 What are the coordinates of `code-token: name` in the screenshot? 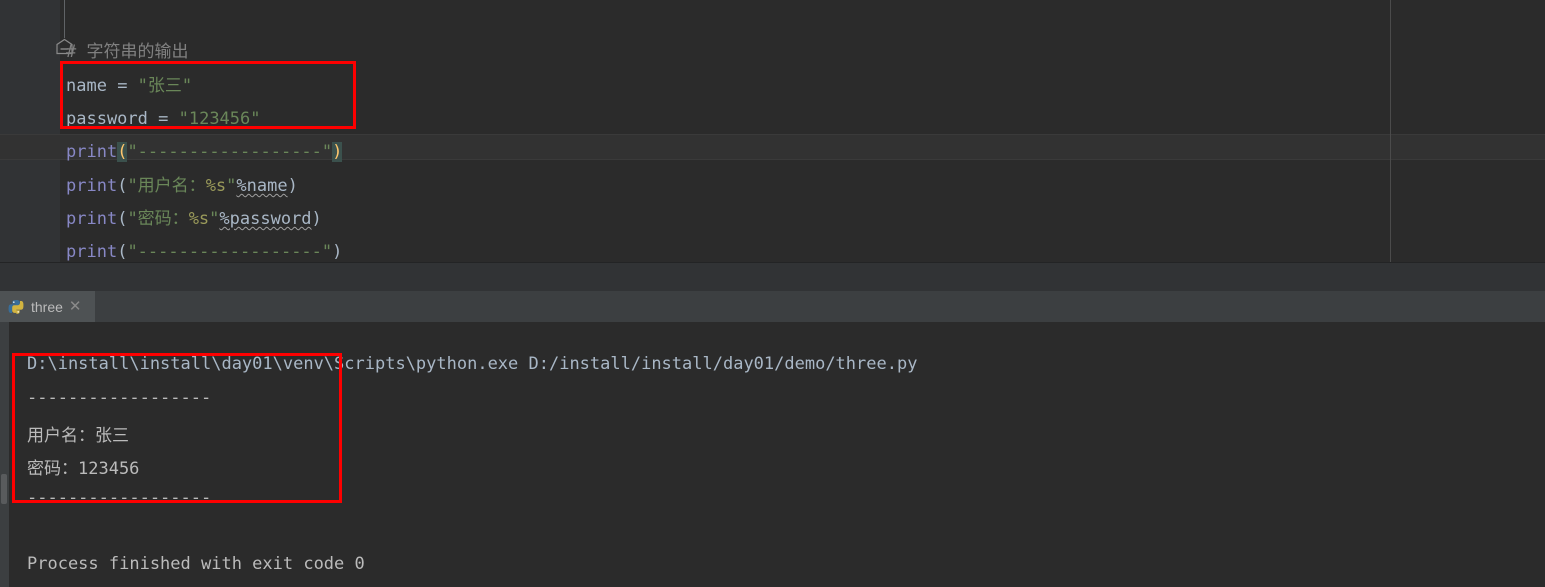 It's located at (86, 86).